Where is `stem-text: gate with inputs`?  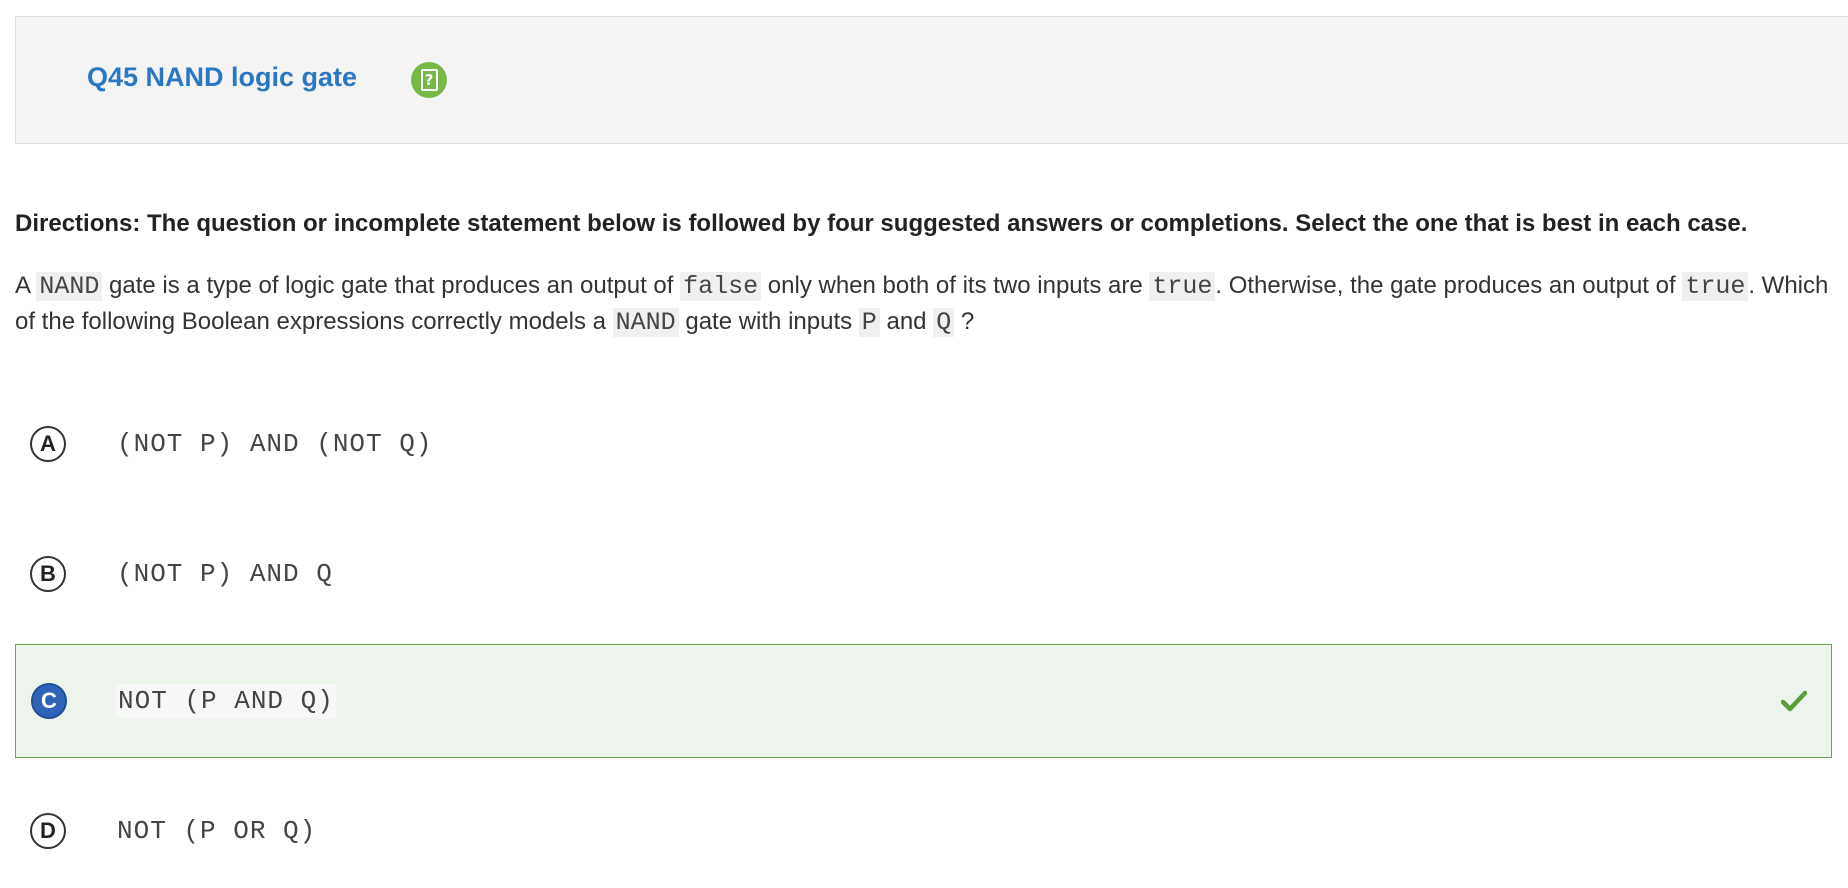
stem-text: gate with inputs is located at coordinates (768, 321).